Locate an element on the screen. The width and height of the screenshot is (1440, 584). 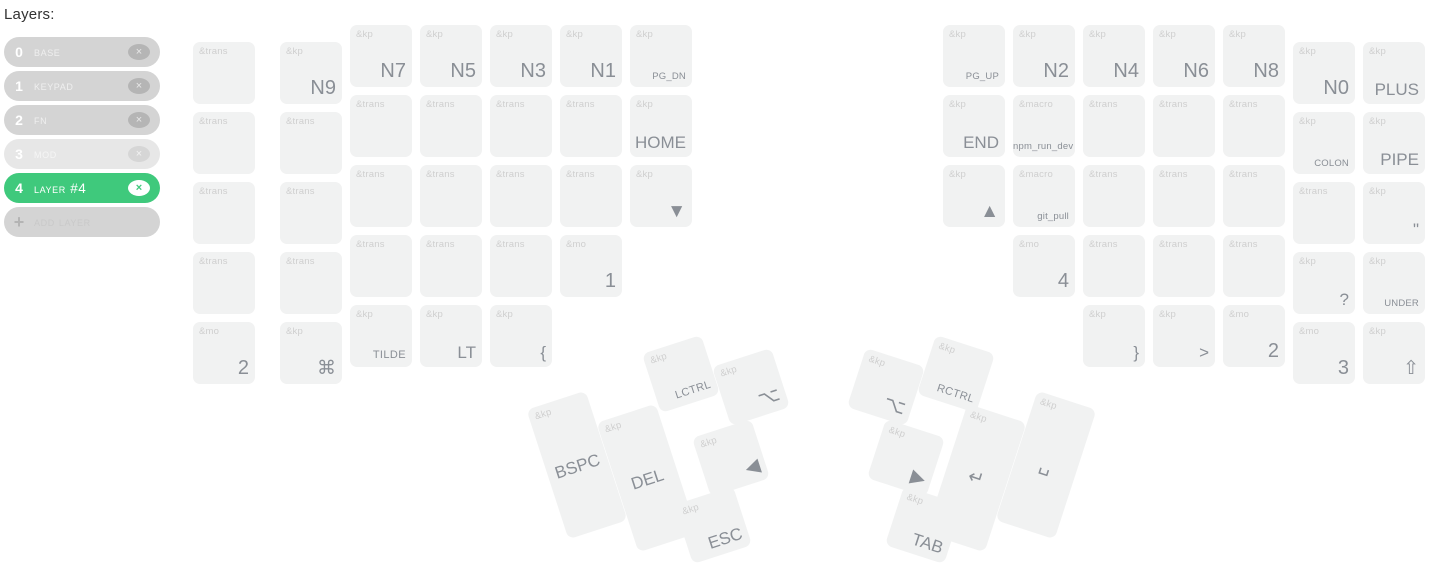
key-value-label: 2 is located at coordinates (1273, 351).